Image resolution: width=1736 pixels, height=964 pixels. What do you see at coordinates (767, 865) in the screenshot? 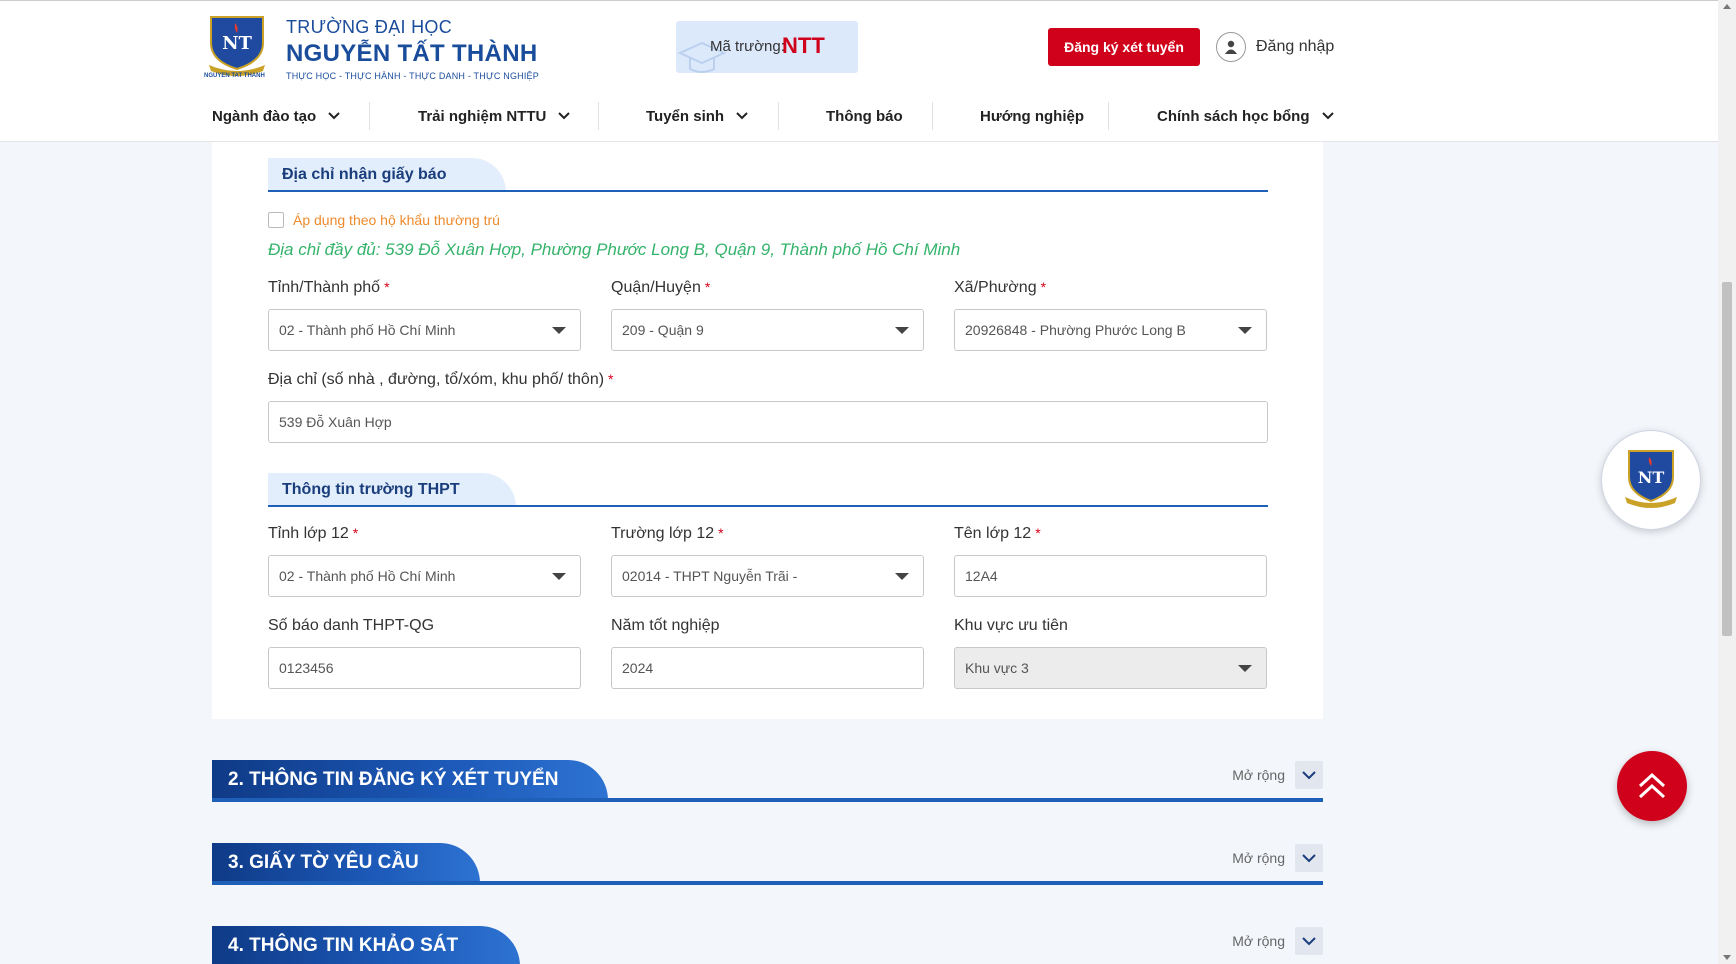
I see `accordion-required-documents: 3. GIẤY TỜ YÊU CẦU Mở rộng` at bounding box center [767, 865].